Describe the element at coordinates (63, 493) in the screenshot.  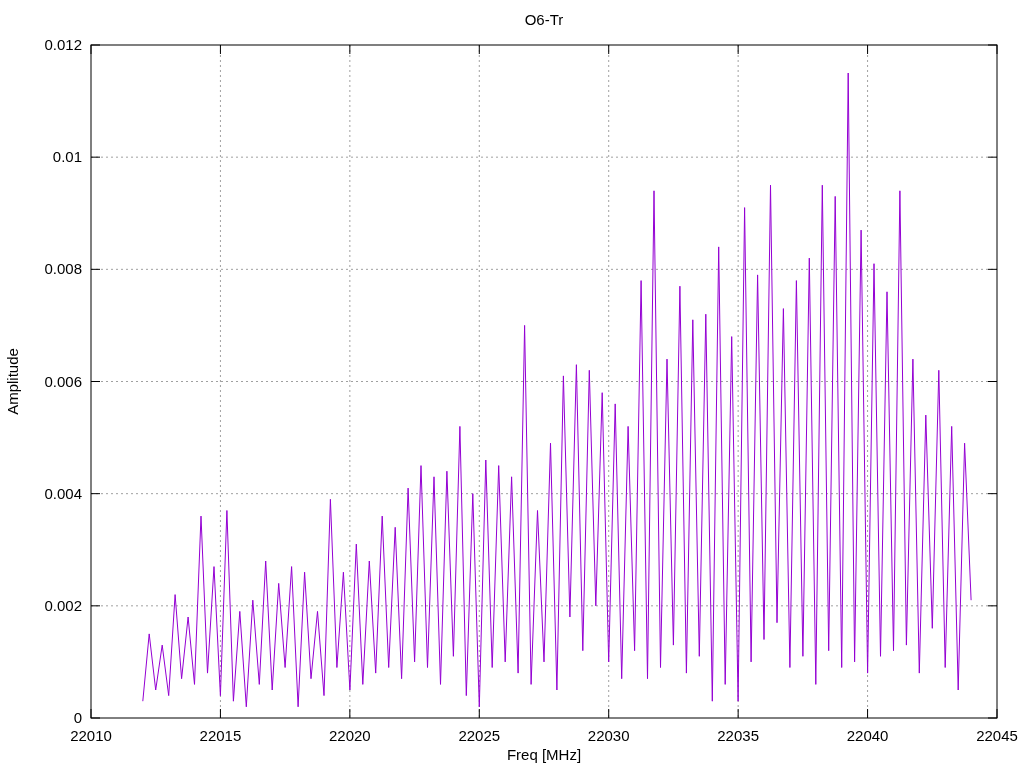
I see `y-tick-label: 0.004` at that location.